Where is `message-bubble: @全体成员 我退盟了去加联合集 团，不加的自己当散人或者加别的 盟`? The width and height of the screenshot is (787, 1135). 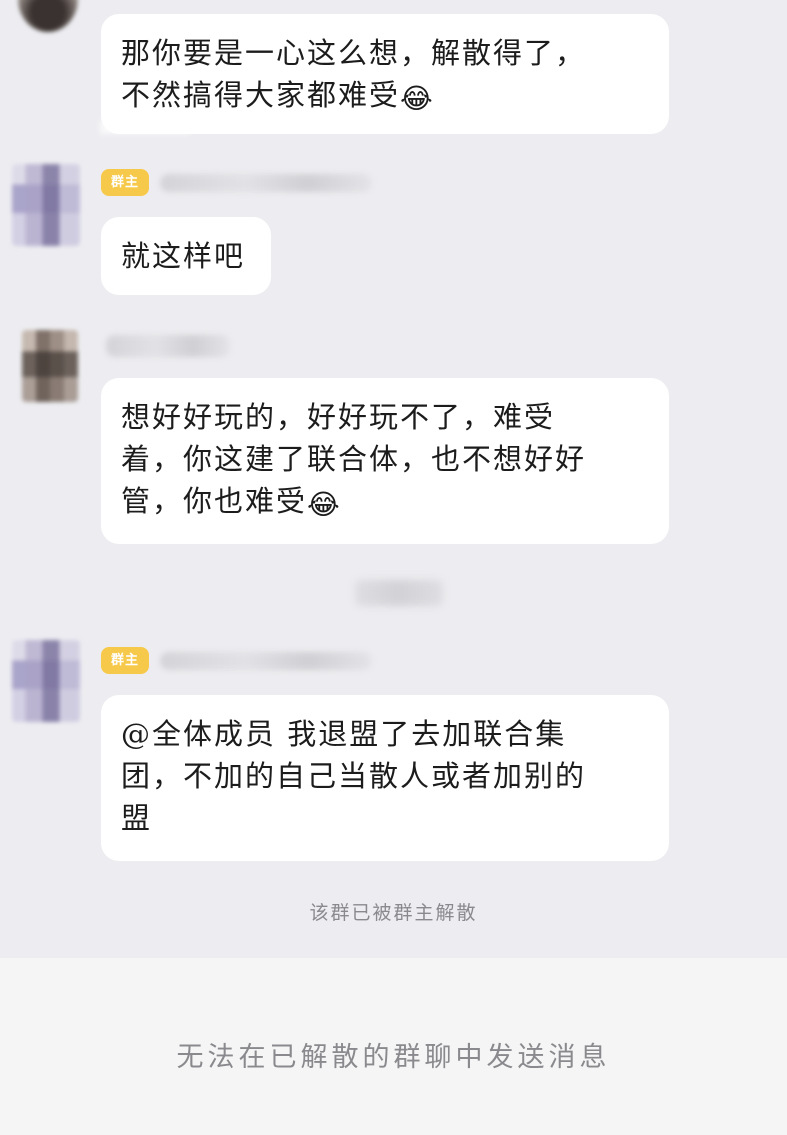 message-bubble: @全体成员 我退盟了去加联合集 团，不加的自己当散人或者加别的 盟 is located at coordinates (385, 778).